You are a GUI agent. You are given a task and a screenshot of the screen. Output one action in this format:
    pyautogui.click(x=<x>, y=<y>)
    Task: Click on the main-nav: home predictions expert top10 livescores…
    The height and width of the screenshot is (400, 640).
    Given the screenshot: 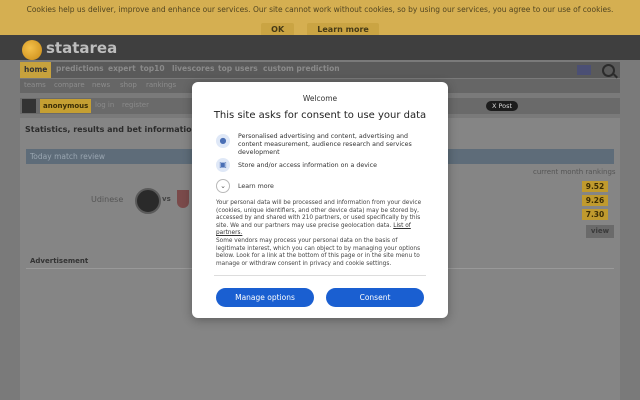 What is the action you would take?
    pyautogui.click(x=320, y=70)
    